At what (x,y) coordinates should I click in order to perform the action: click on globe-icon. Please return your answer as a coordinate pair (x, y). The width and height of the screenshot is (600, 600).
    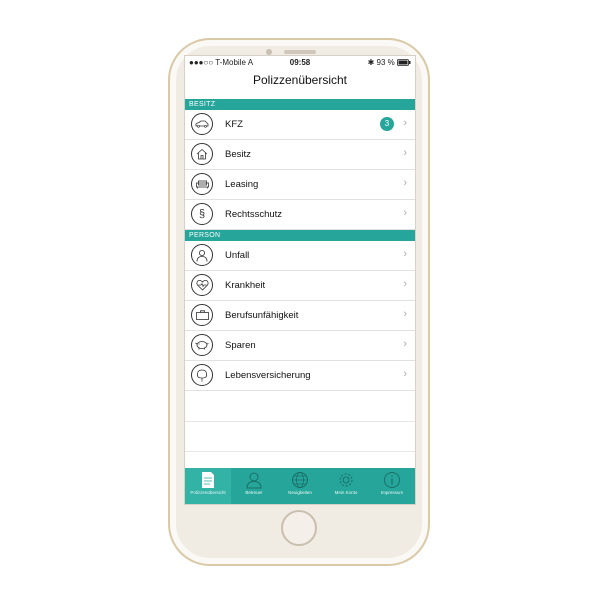
    Looking at the image, I should click on (300, 480).